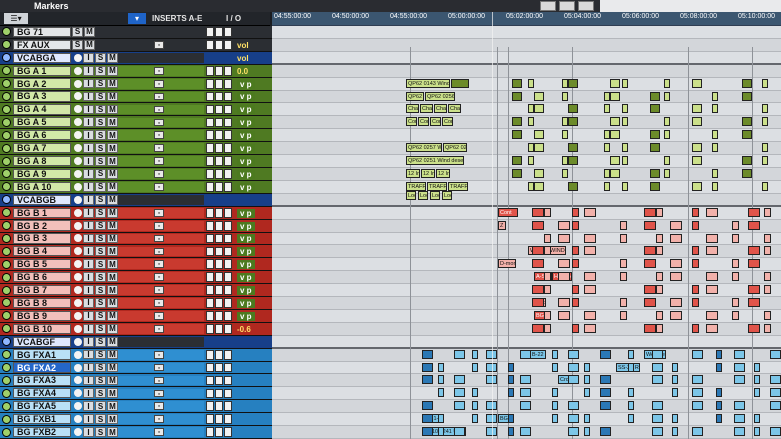 The width and height of the screenshot is (781, 439). Describe the element at coordinates (424, 148) in the screenshot. I see `audio-clip: QP62 0257 W` at that location.